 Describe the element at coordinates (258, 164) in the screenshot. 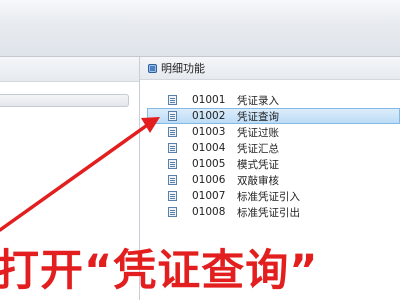

I see `function-name: 模式凭证` at that location.